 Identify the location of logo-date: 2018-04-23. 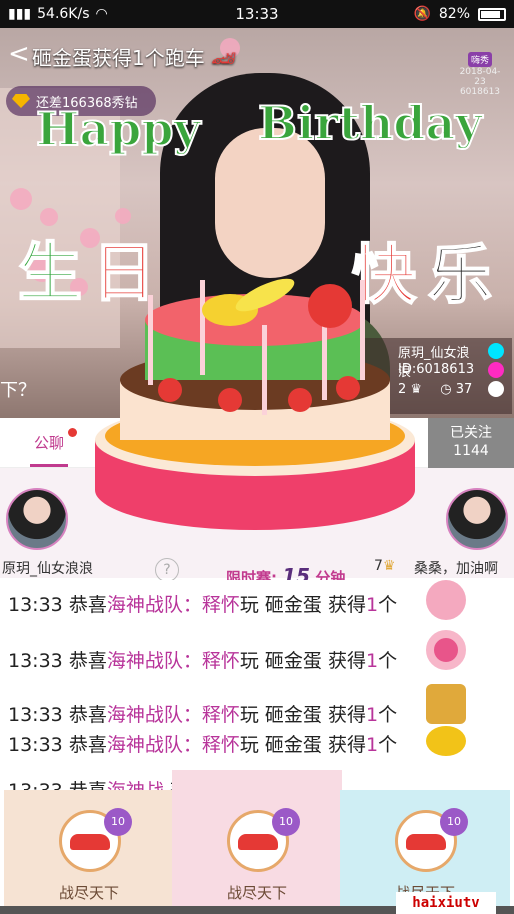
(480, 77).